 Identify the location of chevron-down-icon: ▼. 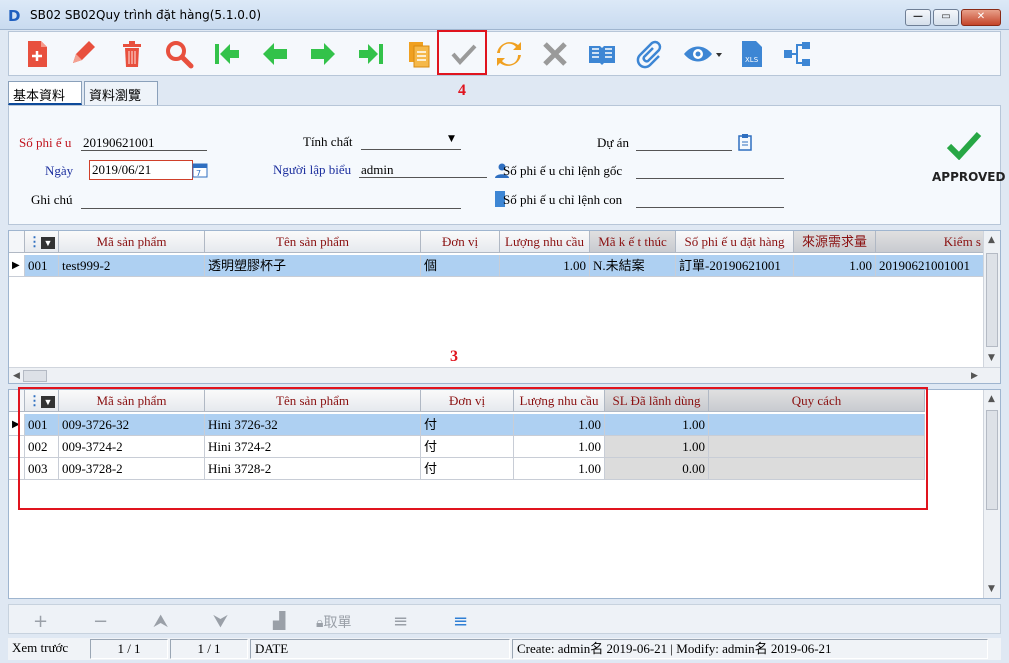
(451, 139).